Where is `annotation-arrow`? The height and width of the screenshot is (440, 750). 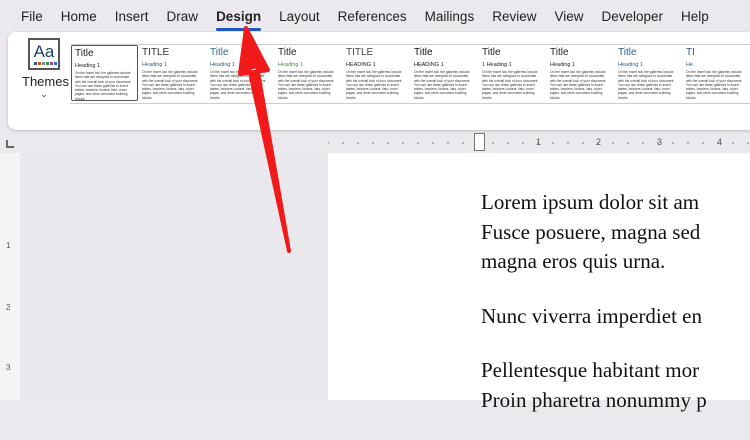 annotation-arrow is located at coordinates (264, 139).